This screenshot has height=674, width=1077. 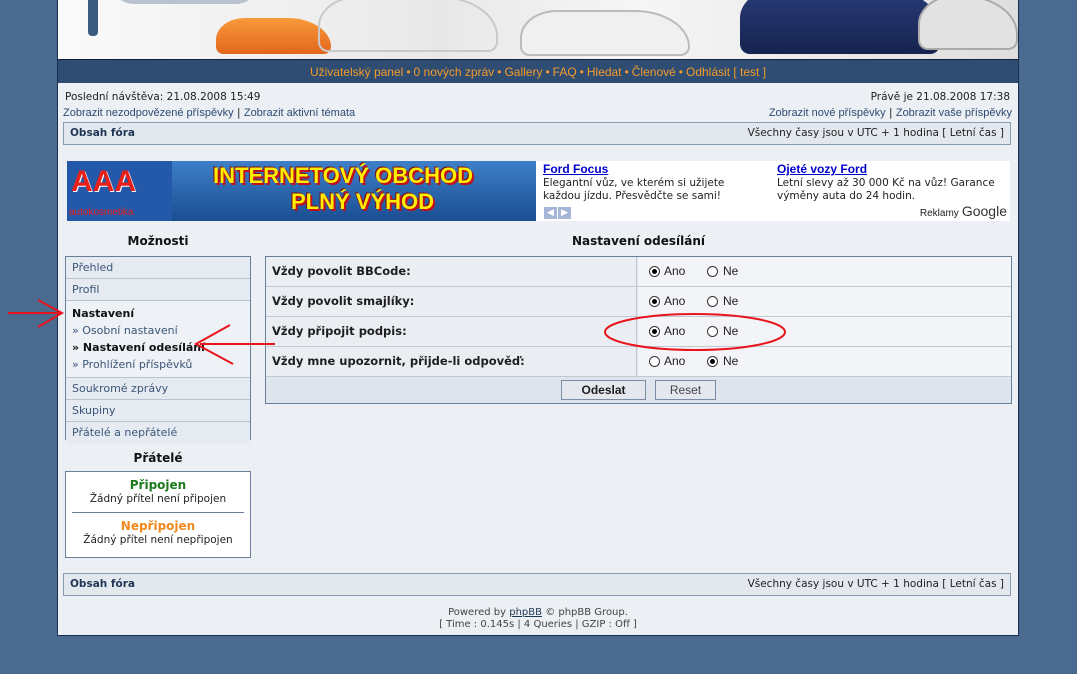 I want to click on ad-logo-text: AAA, so click(x=103, y=181).